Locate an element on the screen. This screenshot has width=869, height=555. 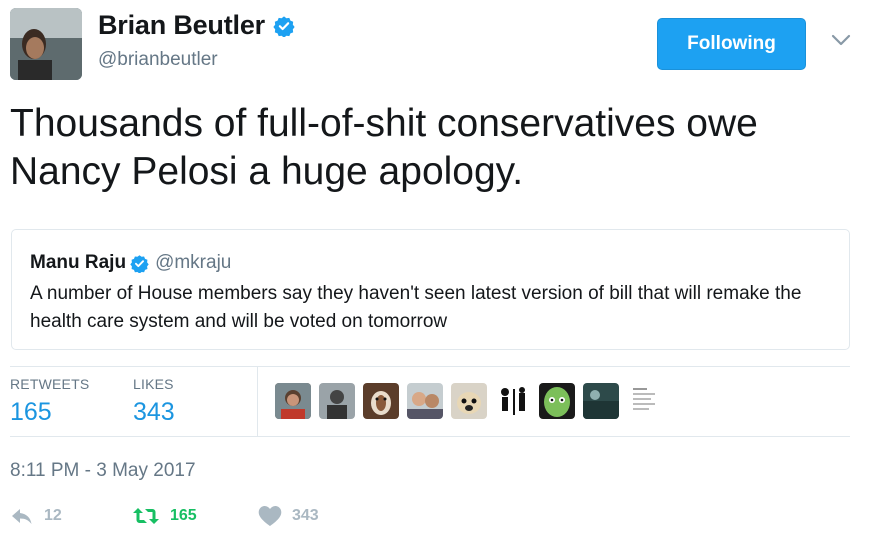
retweet-count: 165 is located at coordinates (183, 515).